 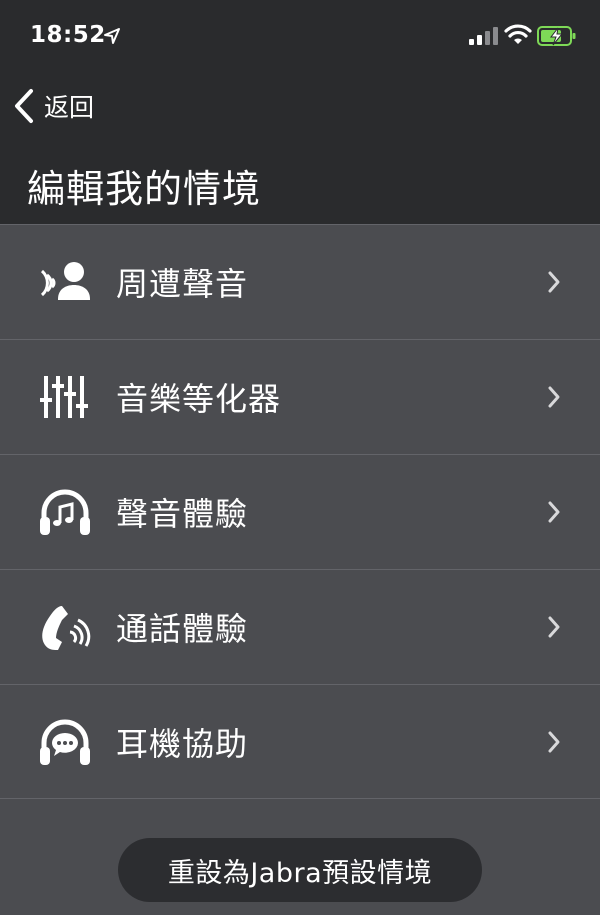 What do you see at coordinates (68, 35) in the screenshot?
I see `status-time: 18:52` at bounding box center [68, 35].